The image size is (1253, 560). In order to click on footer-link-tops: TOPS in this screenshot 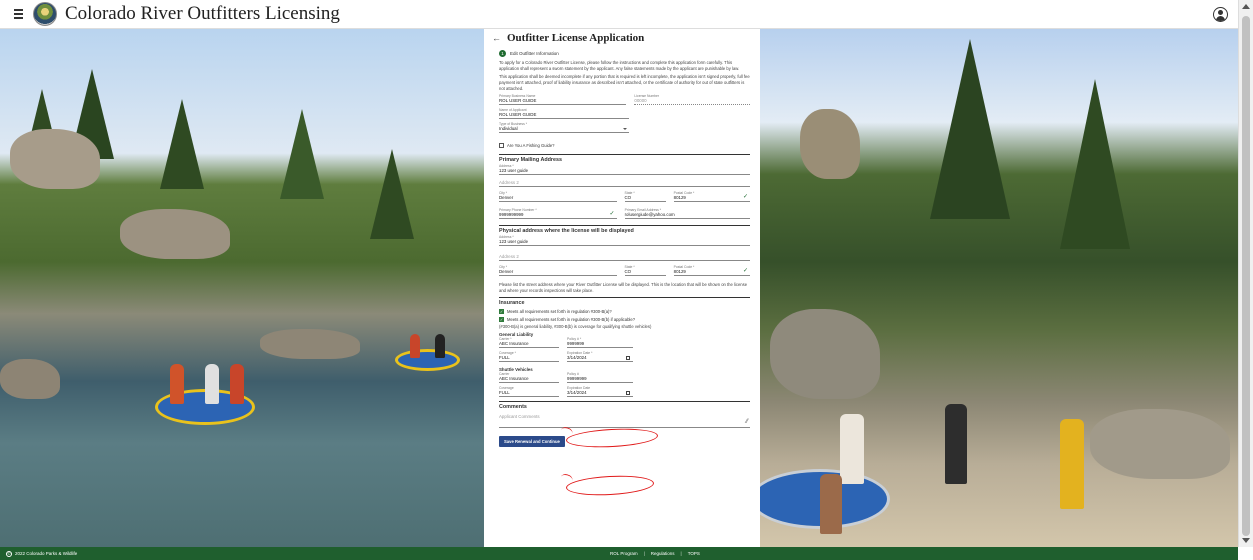, I will do `click(694, 553)`.